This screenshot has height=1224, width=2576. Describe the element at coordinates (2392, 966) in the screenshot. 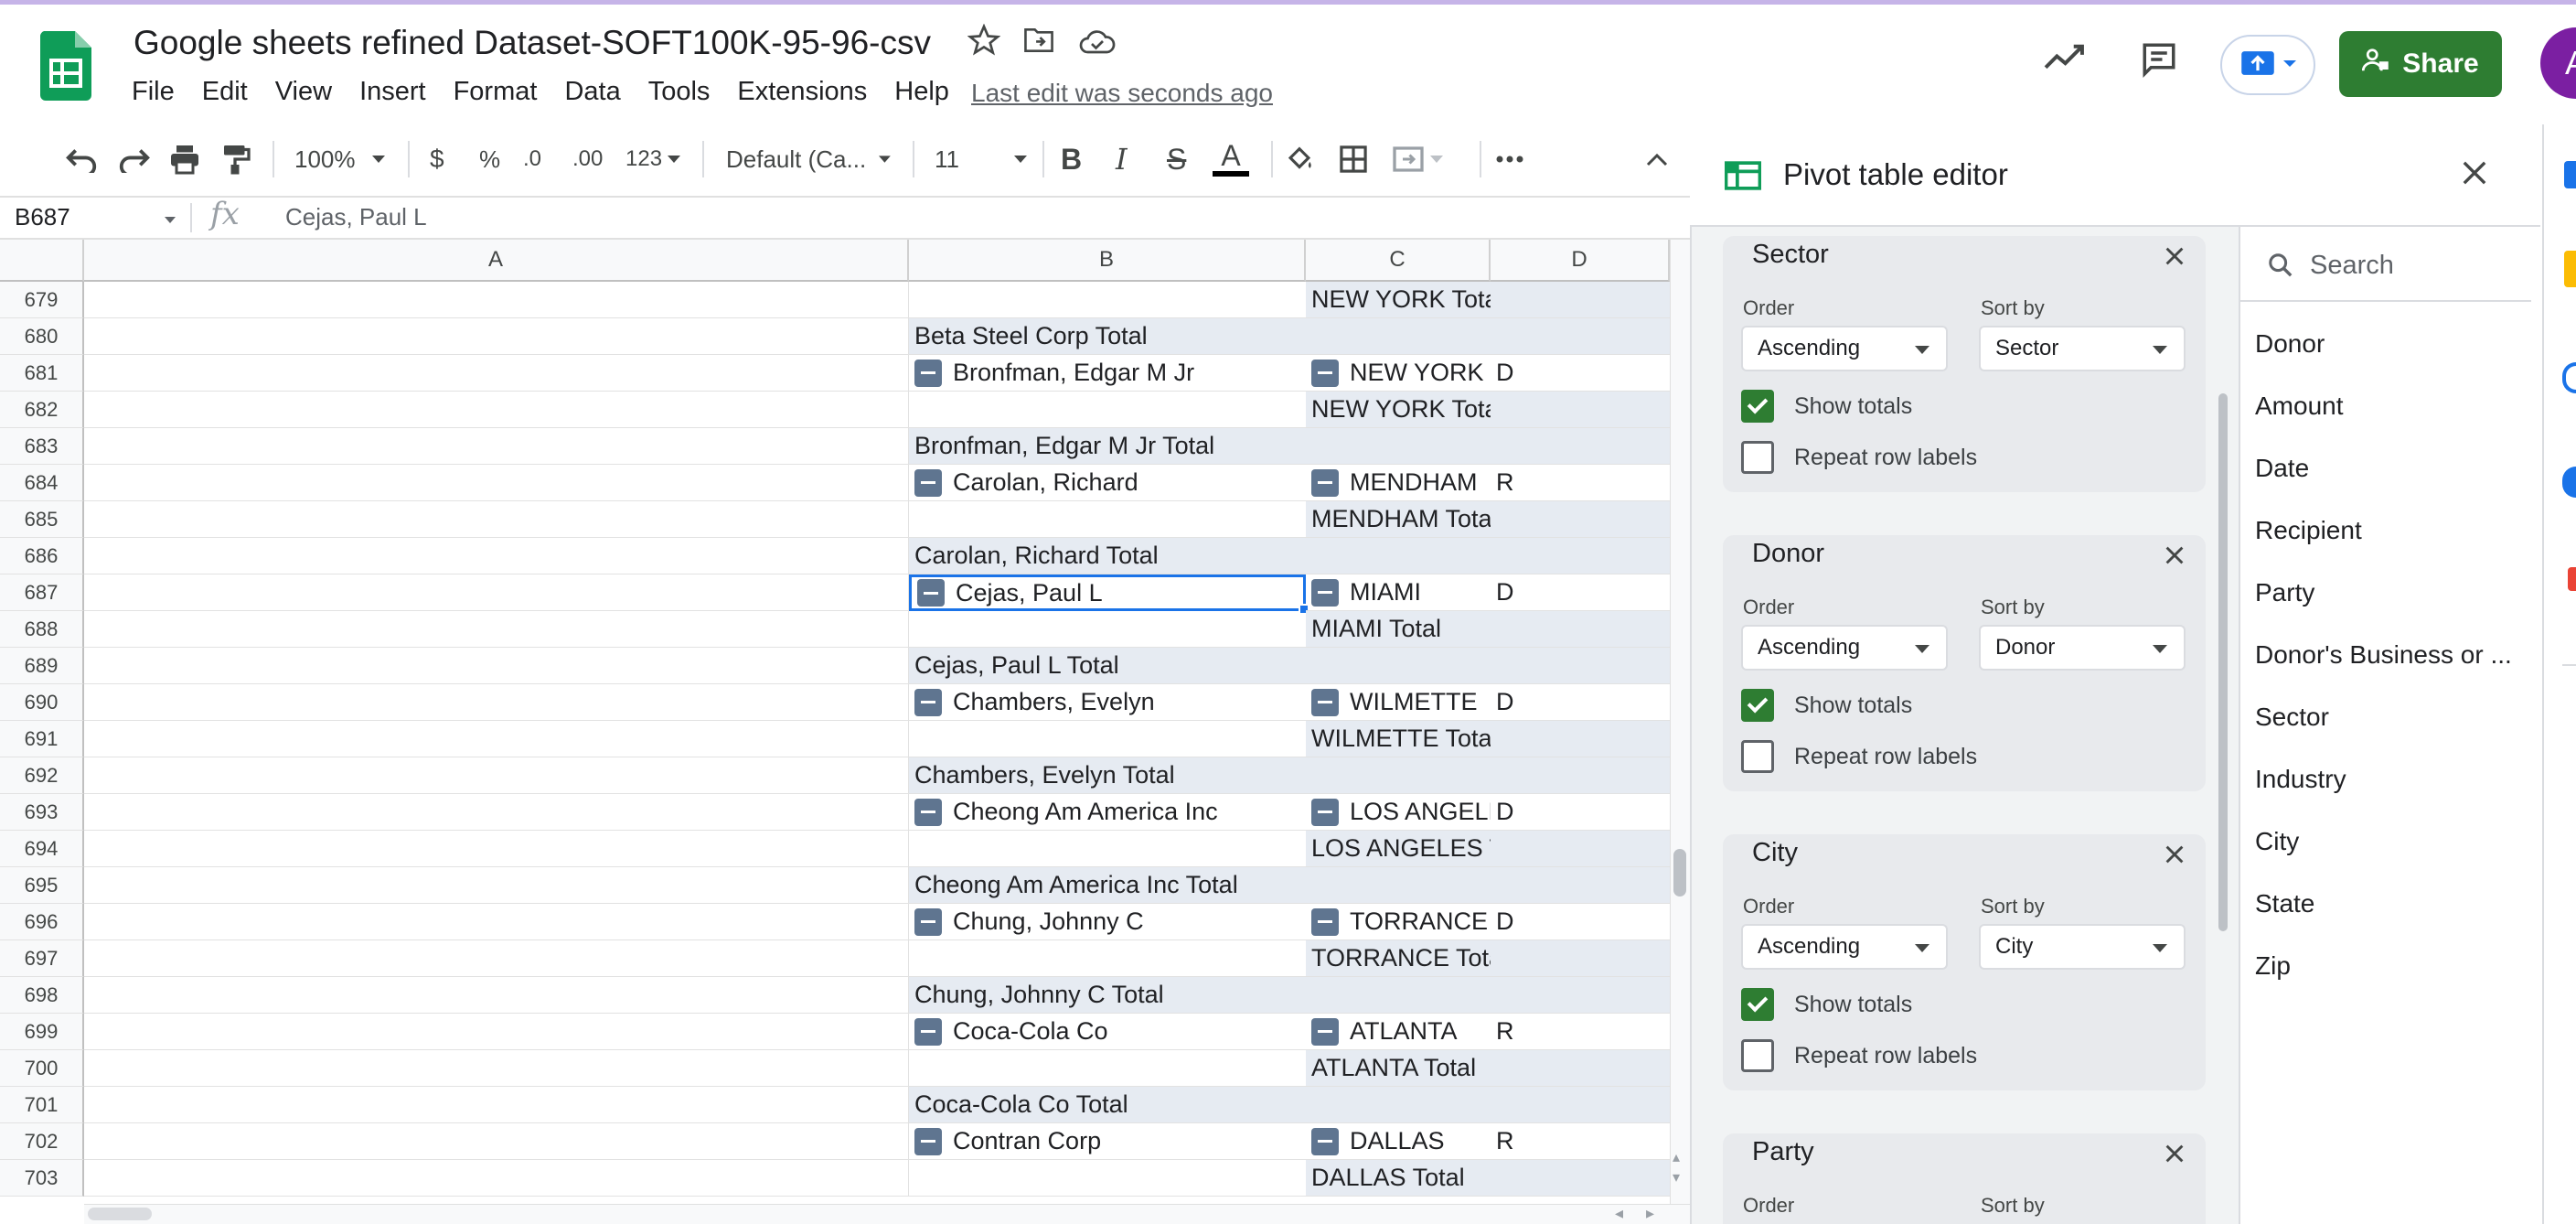

I see `field-item: Zip` at that location.